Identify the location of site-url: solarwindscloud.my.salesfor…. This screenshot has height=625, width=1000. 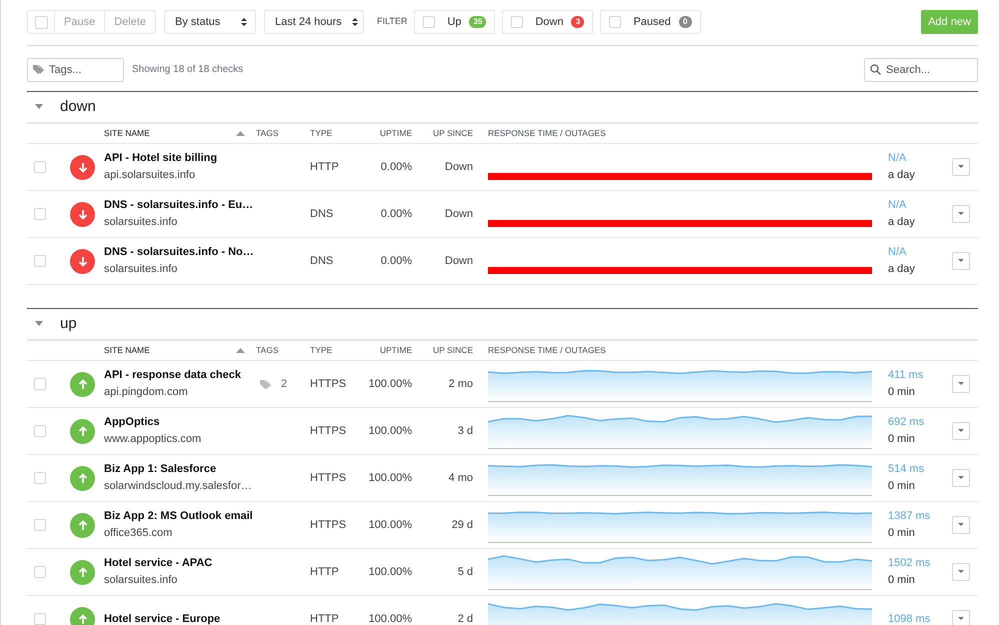
(178, 486).